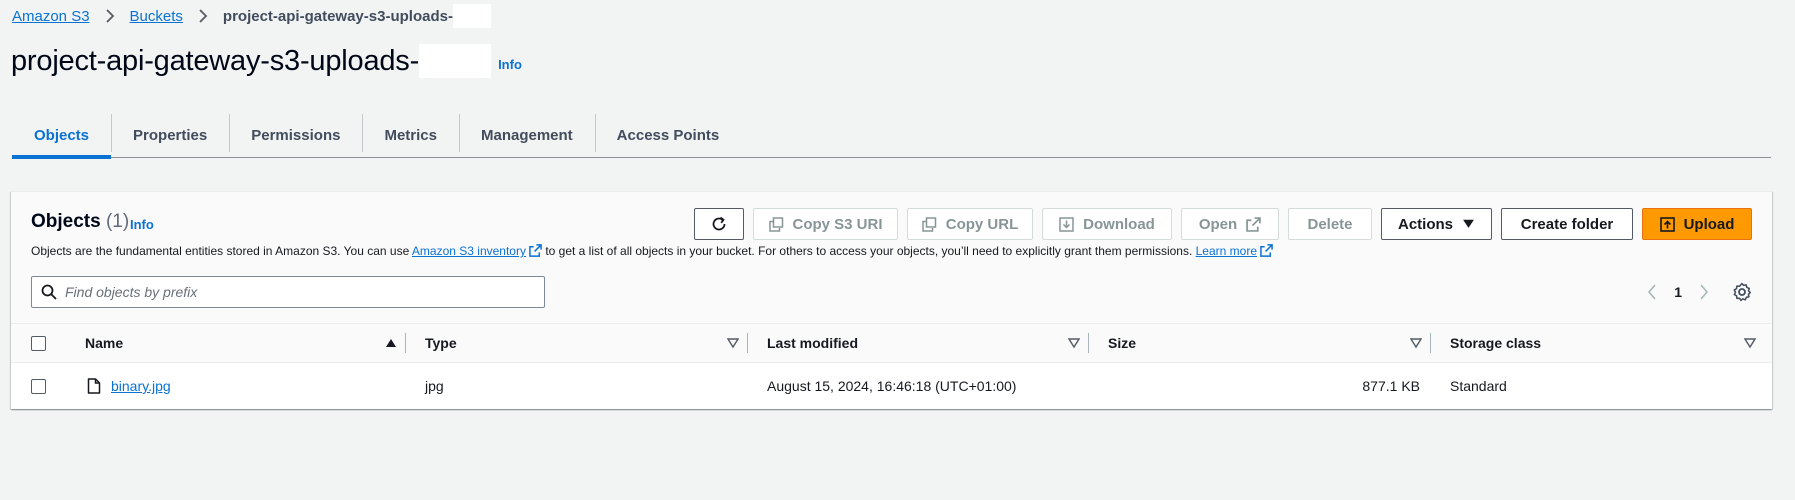  I want to click on s3-inventory-link: Amazon S3 inventory, so click(469, 251).